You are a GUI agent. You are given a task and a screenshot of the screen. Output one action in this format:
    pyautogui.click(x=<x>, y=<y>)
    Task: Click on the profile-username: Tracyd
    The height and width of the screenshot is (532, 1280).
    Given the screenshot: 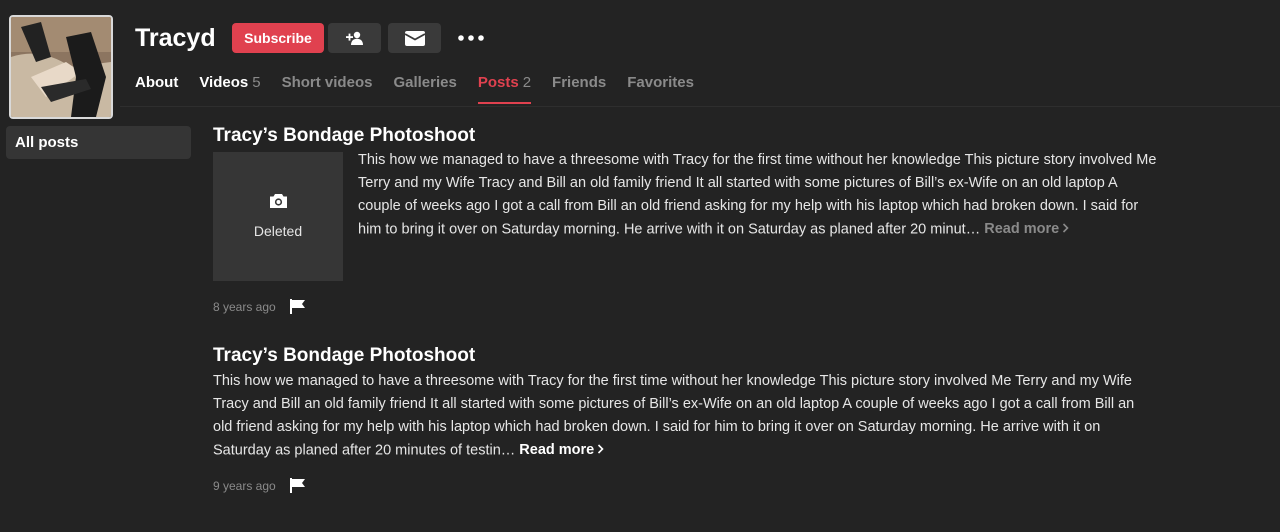 What is the action you would take?
    pyautogui.click(x=175, y=38)
    